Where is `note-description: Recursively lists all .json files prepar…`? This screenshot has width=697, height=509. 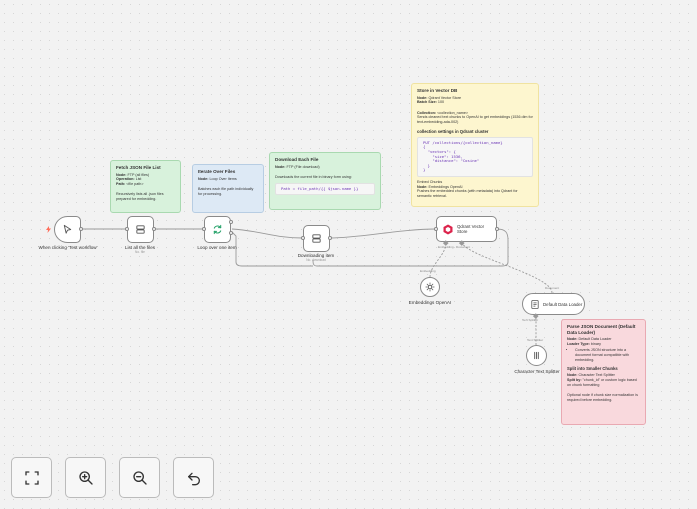 note-description: Recursively lists all .json files prepar… is located at coordinates (140, 196).